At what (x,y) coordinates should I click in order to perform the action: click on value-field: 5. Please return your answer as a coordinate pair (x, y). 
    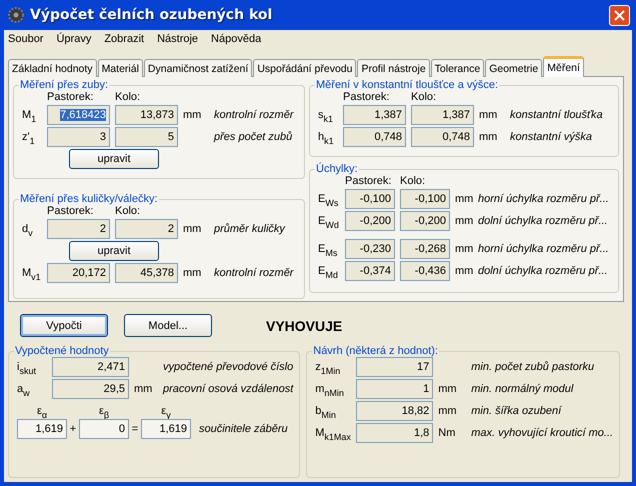
    Looking at the image, I should click on (146, 137).